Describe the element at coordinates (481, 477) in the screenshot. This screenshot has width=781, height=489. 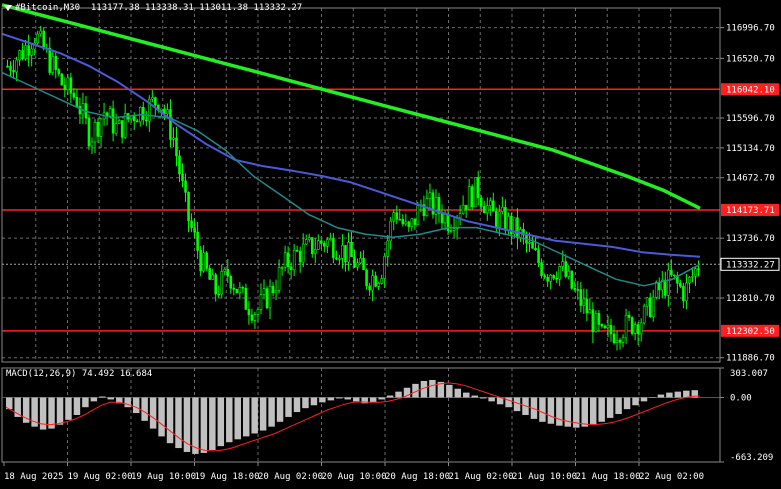
I see `time-tick-label: 21 Aug 02:00` at that location.